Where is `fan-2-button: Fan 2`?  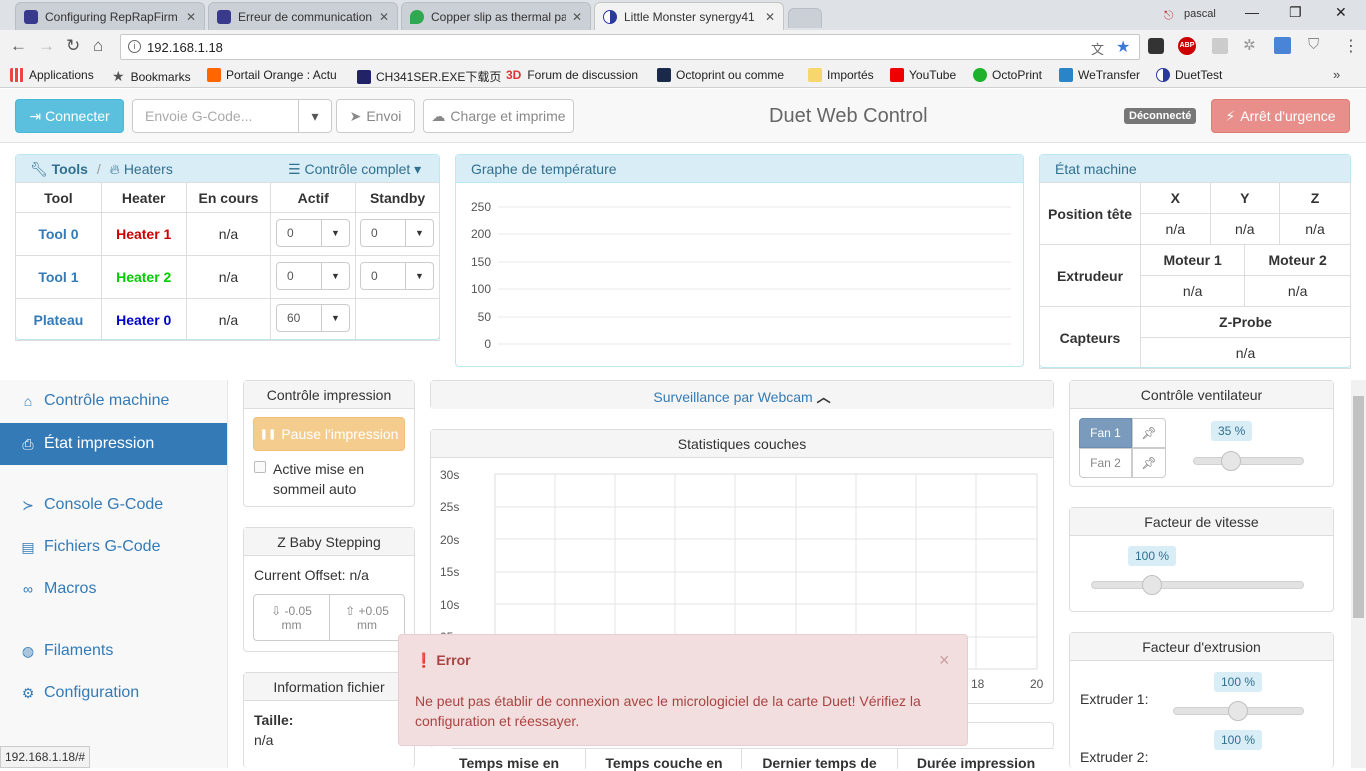
fan-2-button: Fan 2 is located at coordinates (1105, 463).